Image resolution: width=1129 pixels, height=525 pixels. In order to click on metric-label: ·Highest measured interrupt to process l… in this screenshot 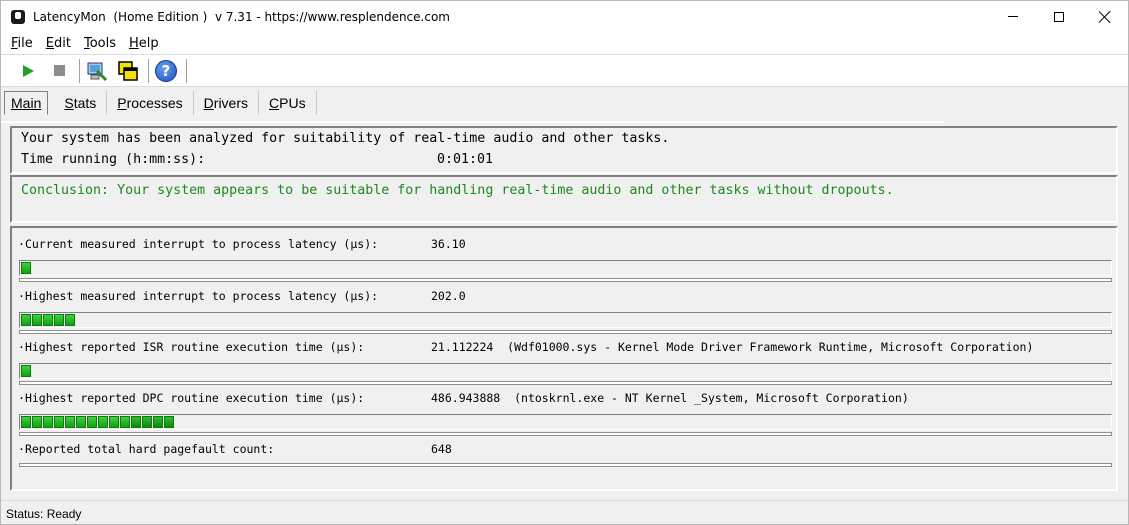, I will do `click(198, 296)`.